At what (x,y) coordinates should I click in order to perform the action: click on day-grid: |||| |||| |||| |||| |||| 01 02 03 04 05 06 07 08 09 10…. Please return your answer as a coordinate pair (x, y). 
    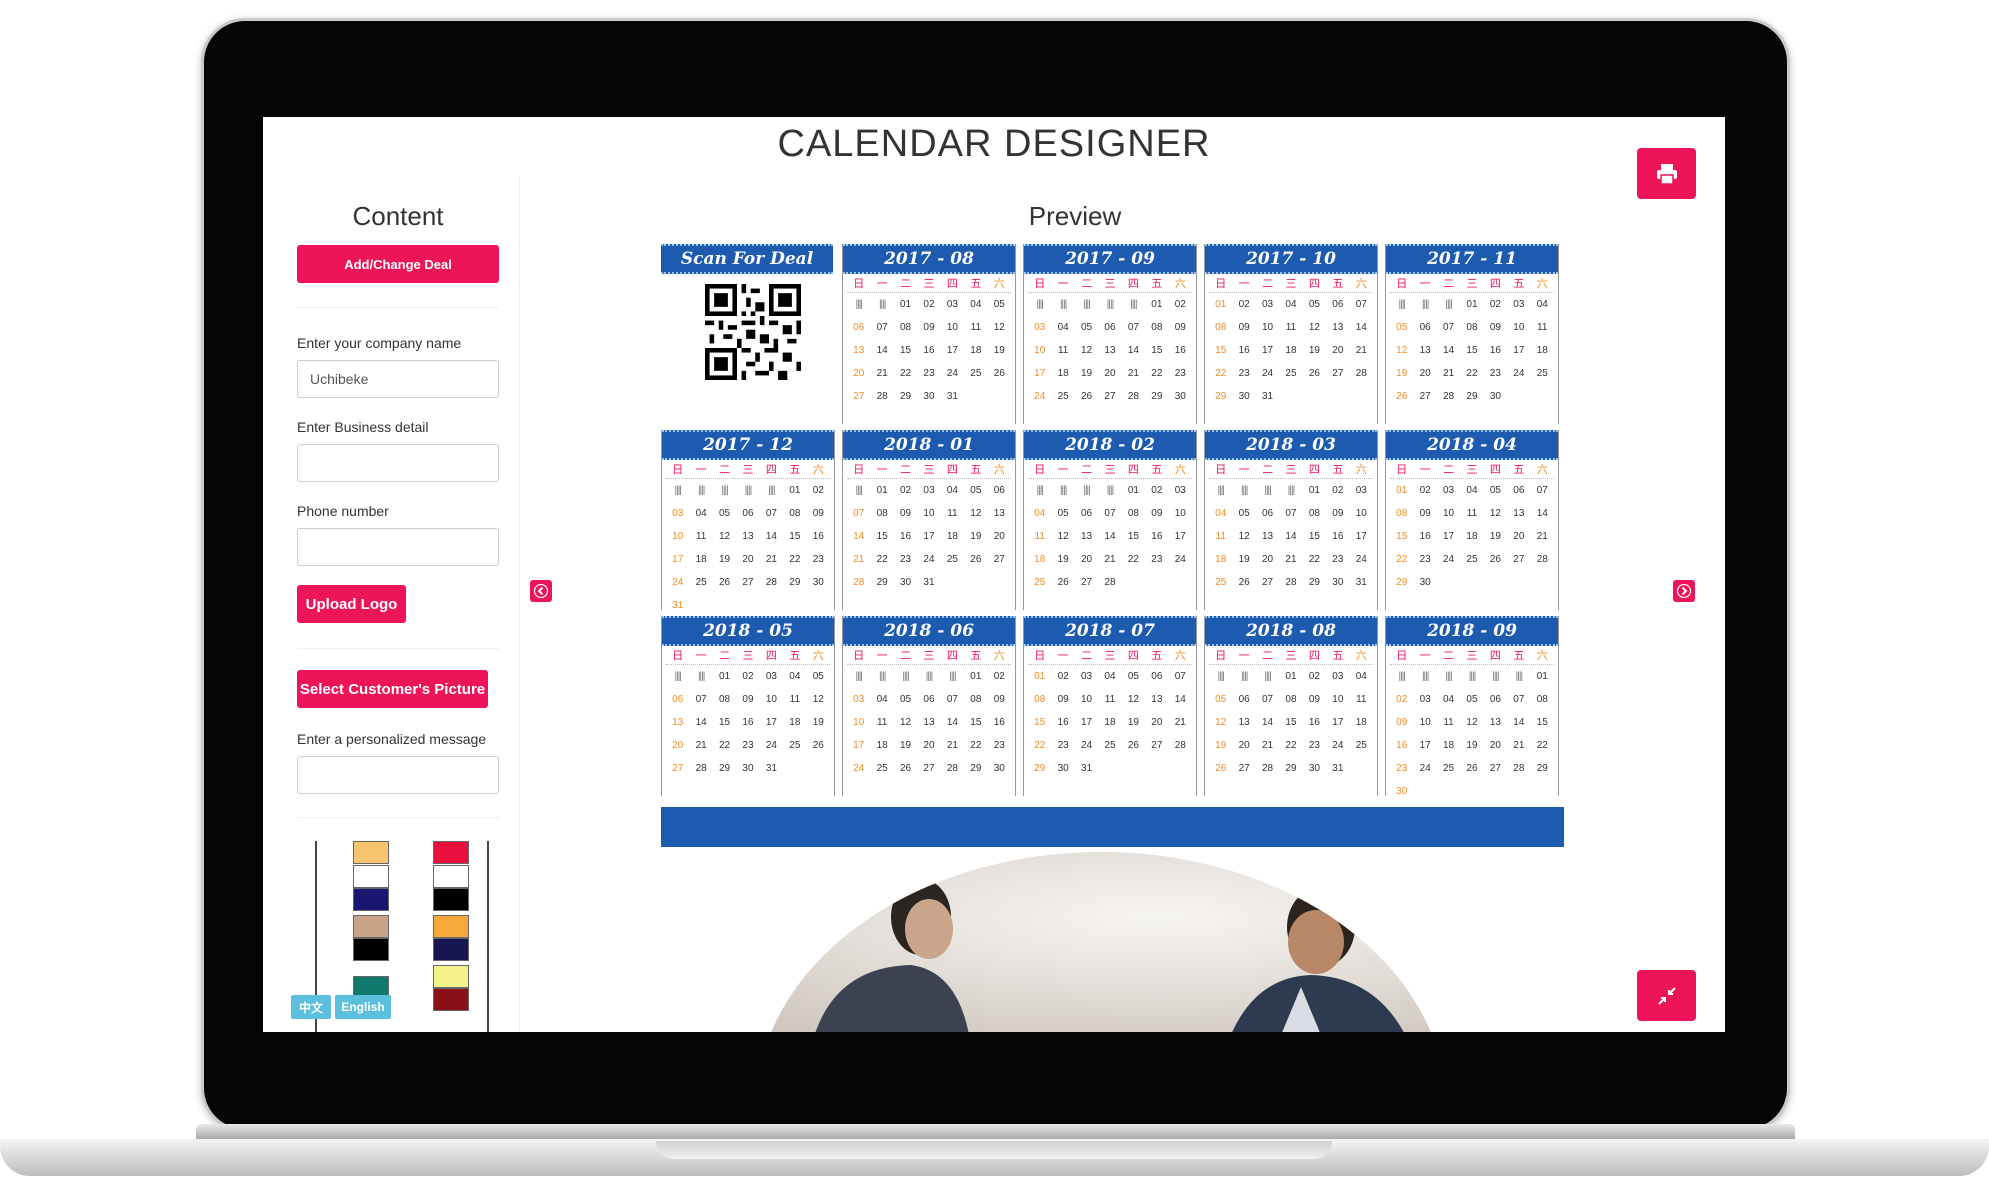
    Looking at the image, I should click on (748, 548).